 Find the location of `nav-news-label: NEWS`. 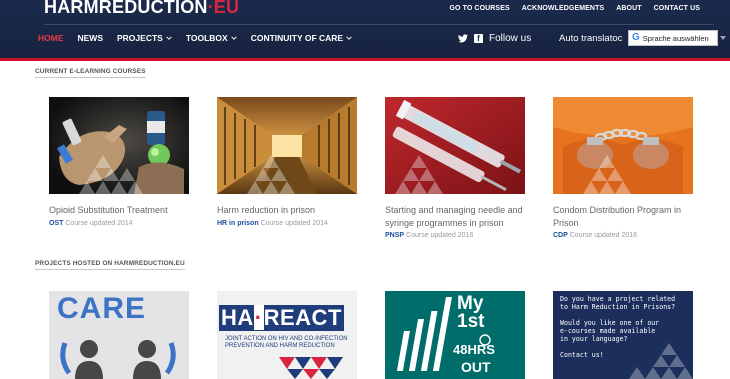

nav-news-label: NEWS is located at coordinates (90, 38).